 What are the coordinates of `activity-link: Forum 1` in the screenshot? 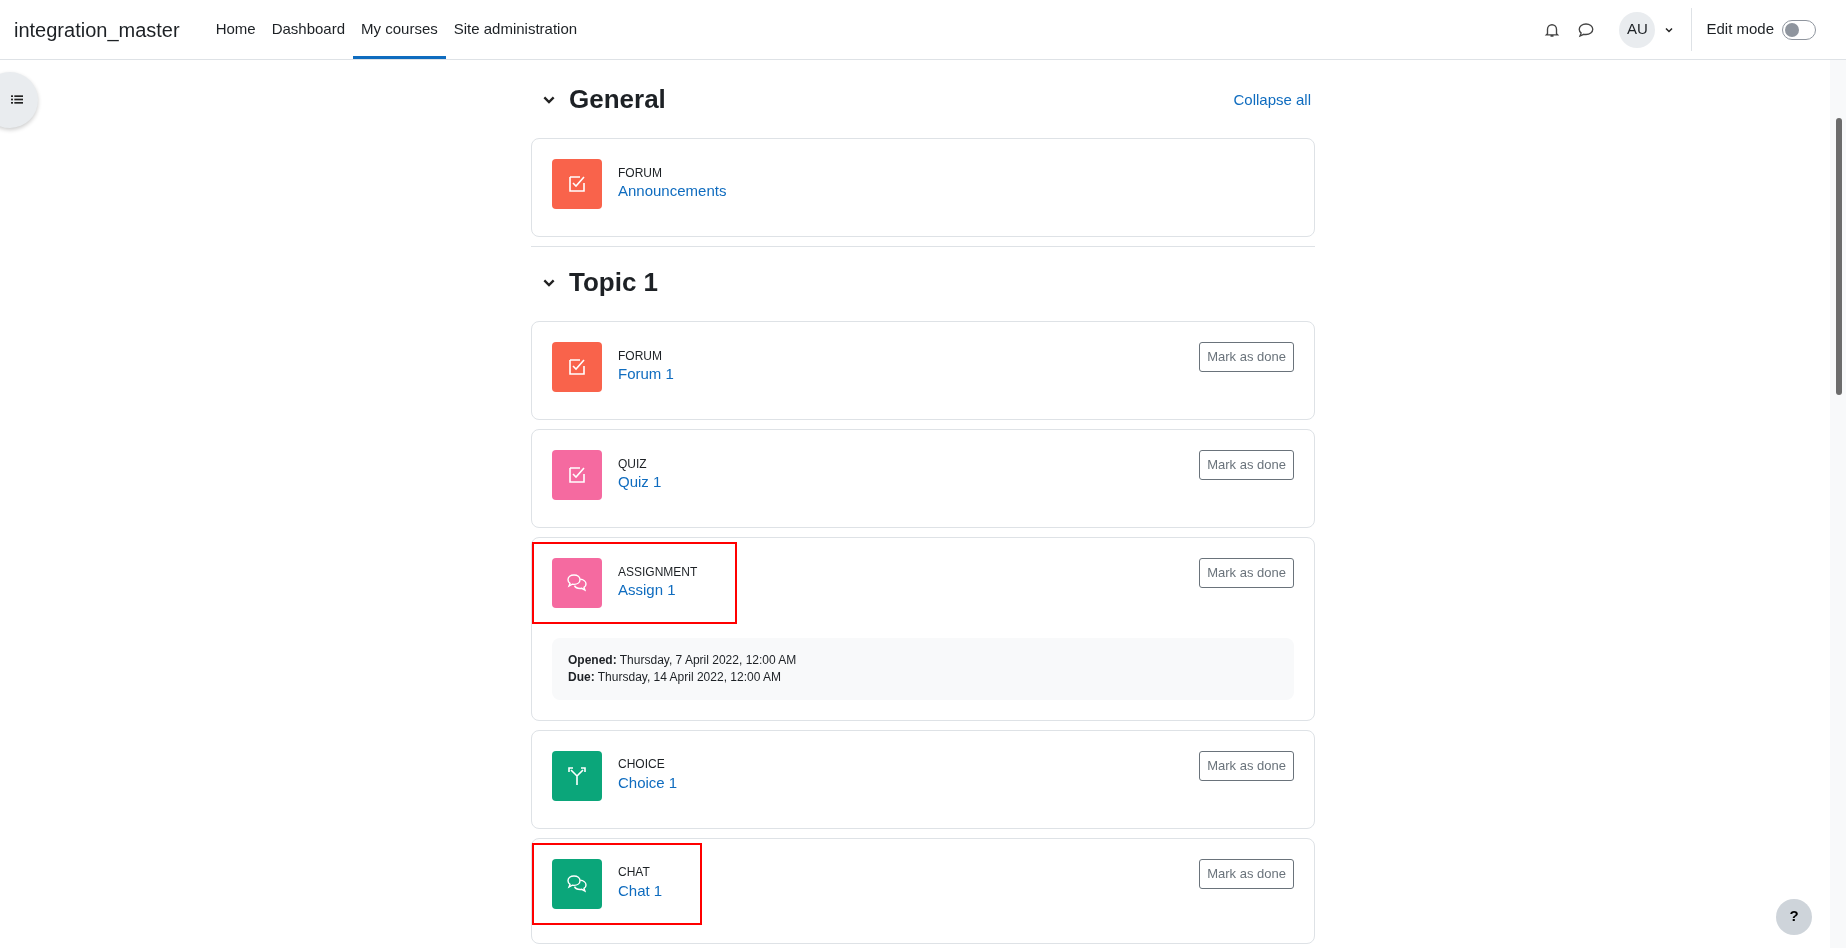 It's located at (646, 373).